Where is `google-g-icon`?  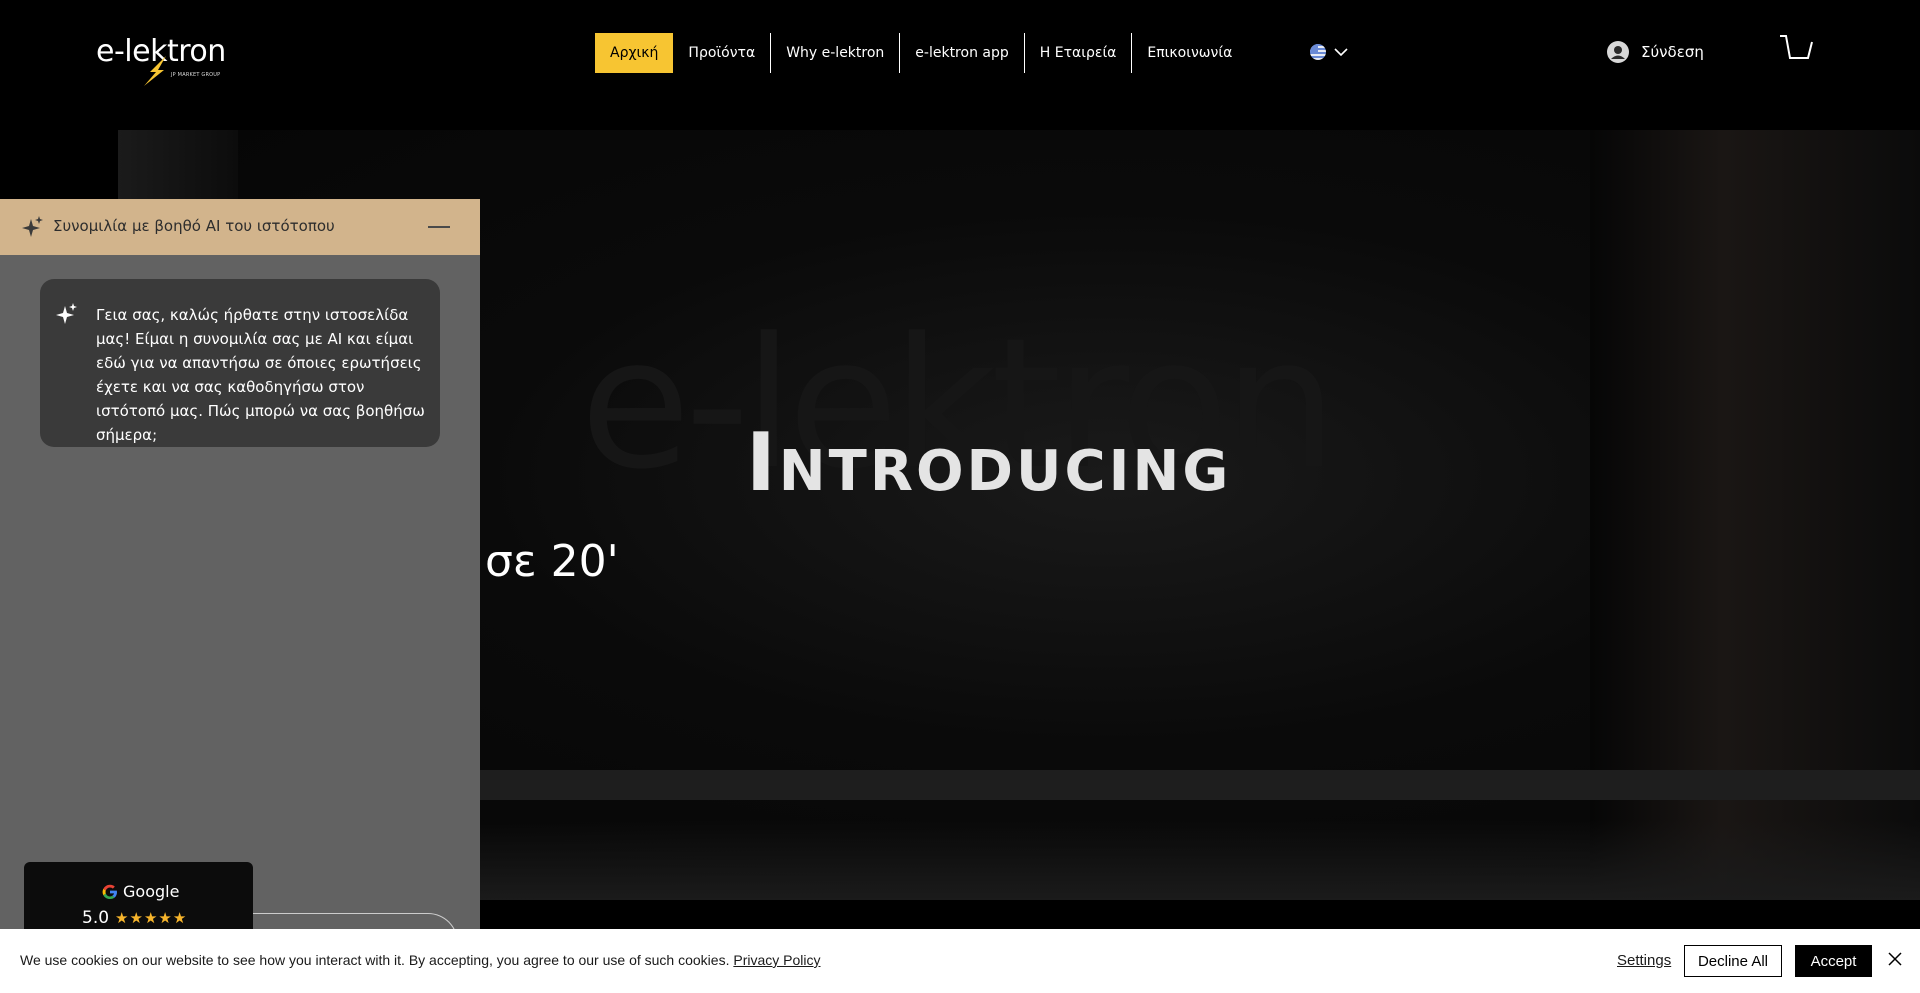
google-g-icon is located at coordinates (109, 891).